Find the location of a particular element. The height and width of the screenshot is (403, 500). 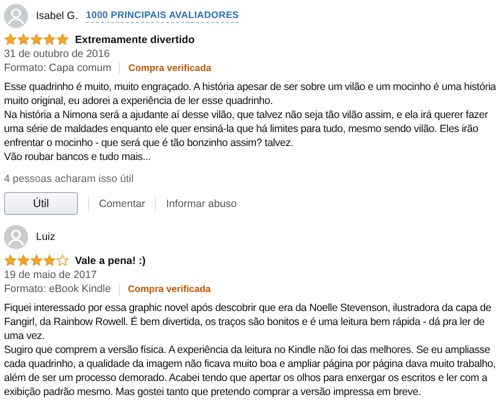

format-label: Formato: eBook Kindle is located at coordinates (57, 289).